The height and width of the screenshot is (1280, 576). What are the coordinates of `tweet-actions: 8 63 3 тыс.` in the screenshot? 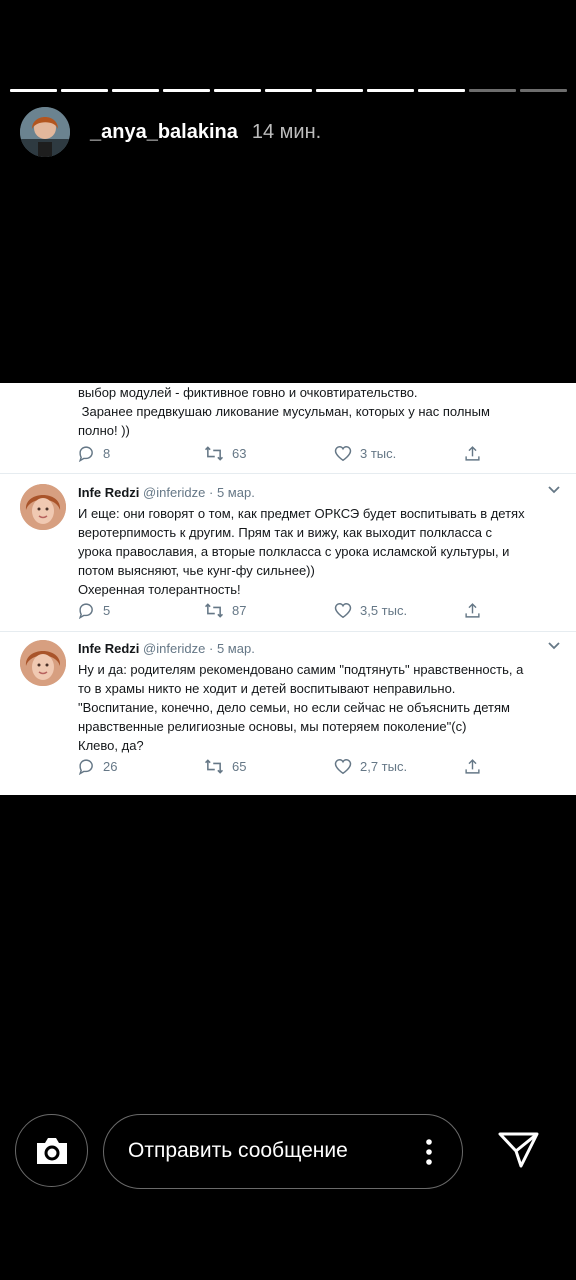 It's located at (288, 455).